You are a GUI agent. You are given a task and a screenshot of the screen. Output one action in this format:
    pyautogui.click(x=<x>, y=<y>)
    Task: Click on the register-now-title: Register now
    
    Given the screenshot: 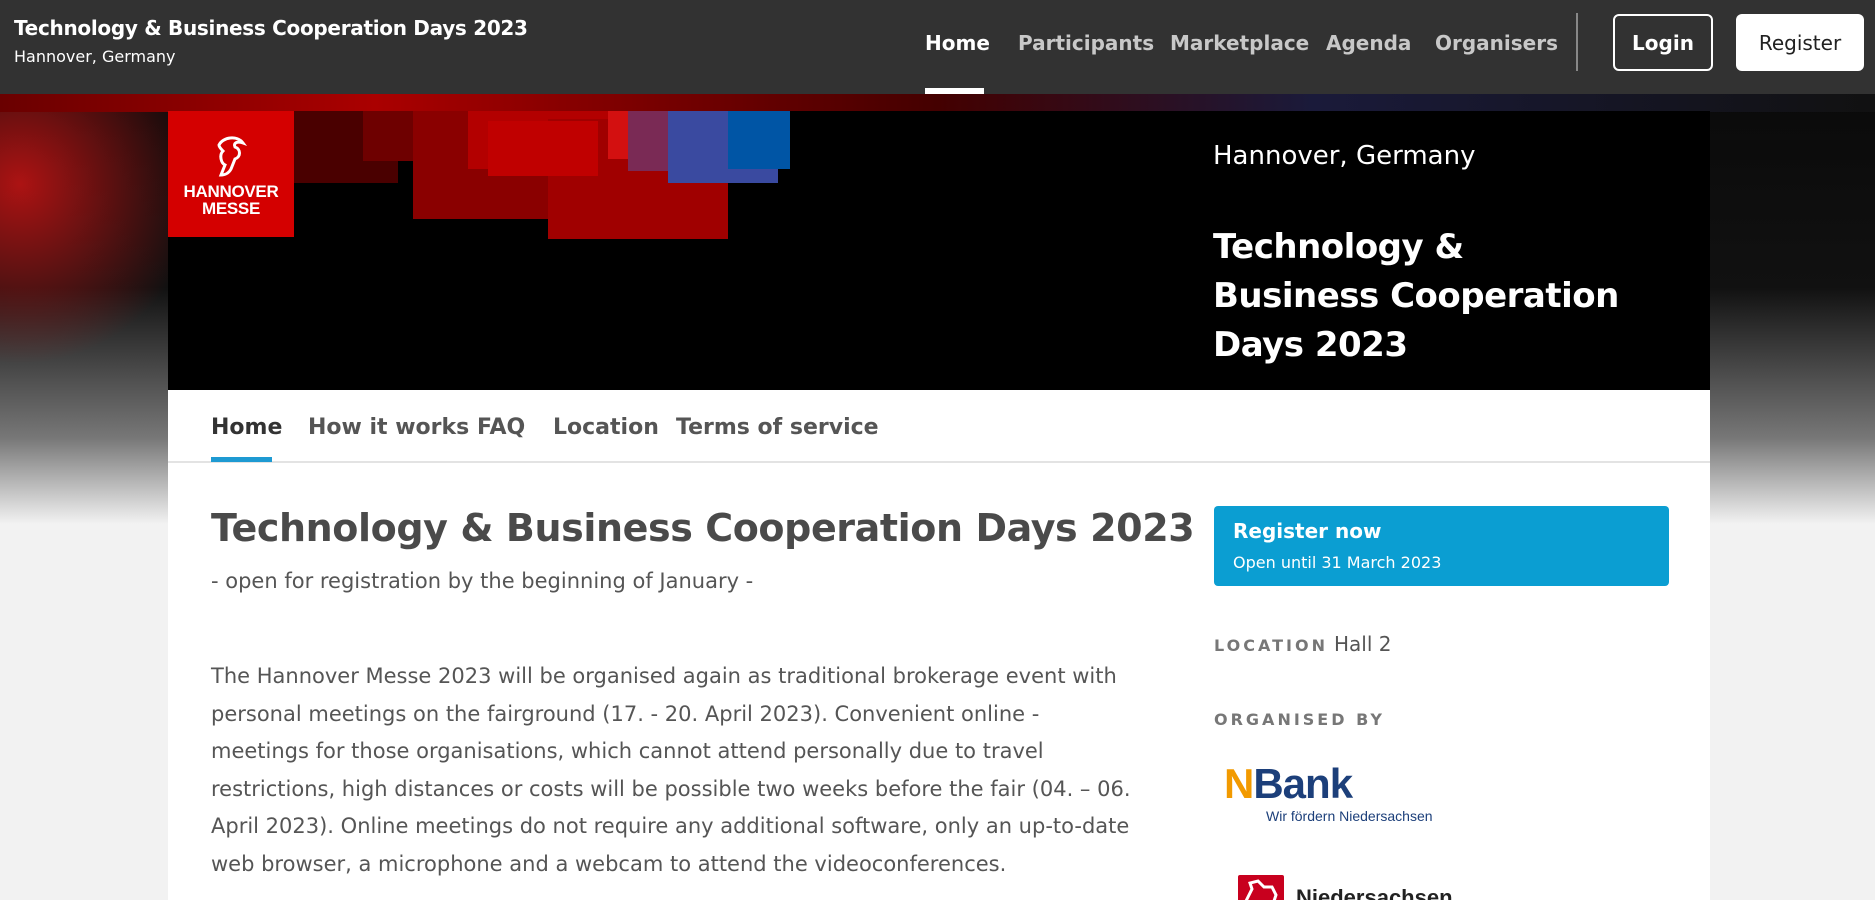 What is the action you would take?
    pyautogui.click(x=1307, y=531)
    